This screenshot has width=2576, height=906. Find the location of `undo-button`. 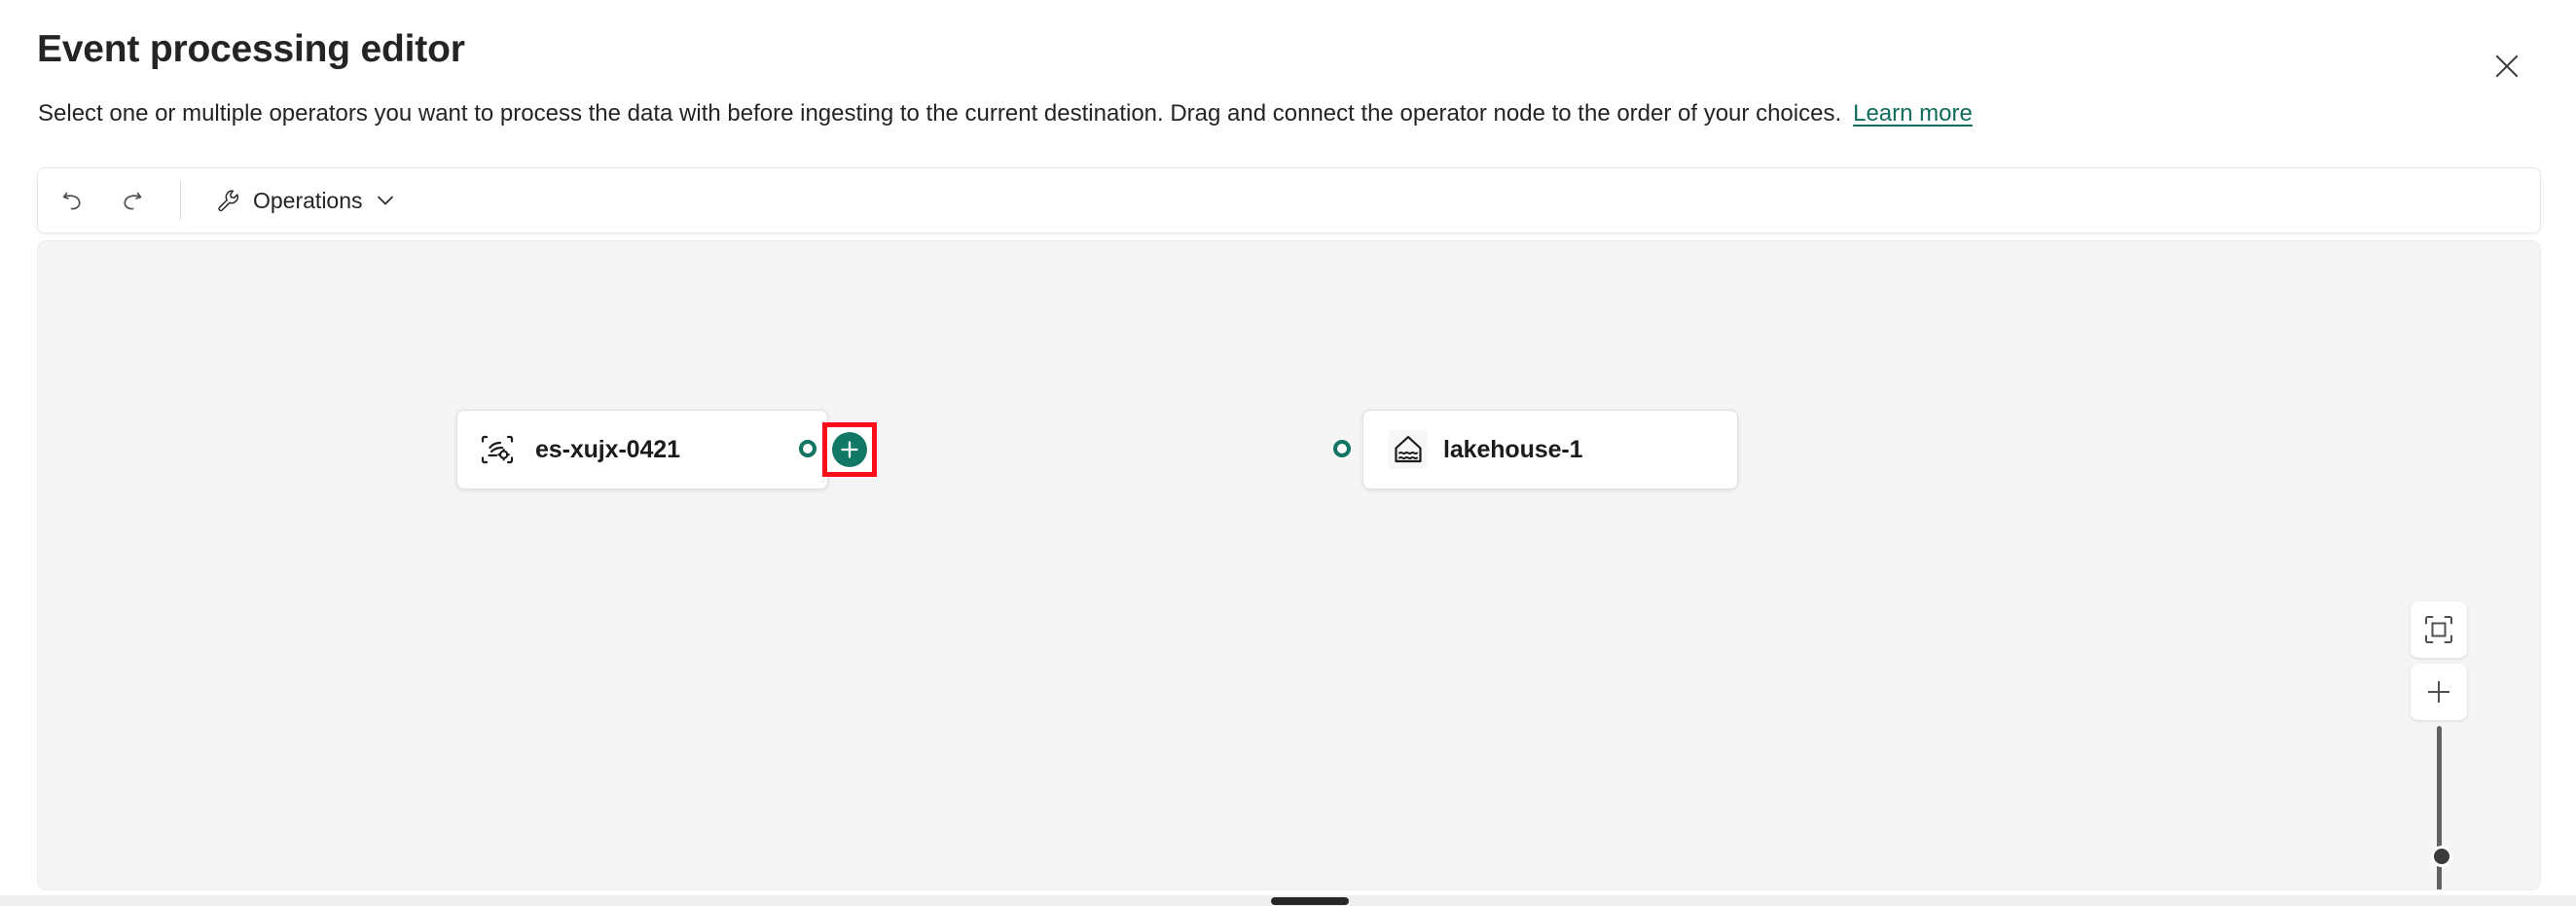

undo-button is located at coordinates (73, 200).